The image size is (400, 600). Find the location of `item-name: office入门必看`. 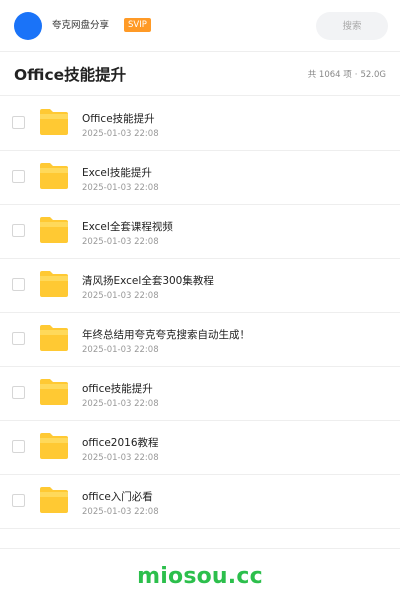

item-name: office入门必看 is located at coordinates (117, 497).